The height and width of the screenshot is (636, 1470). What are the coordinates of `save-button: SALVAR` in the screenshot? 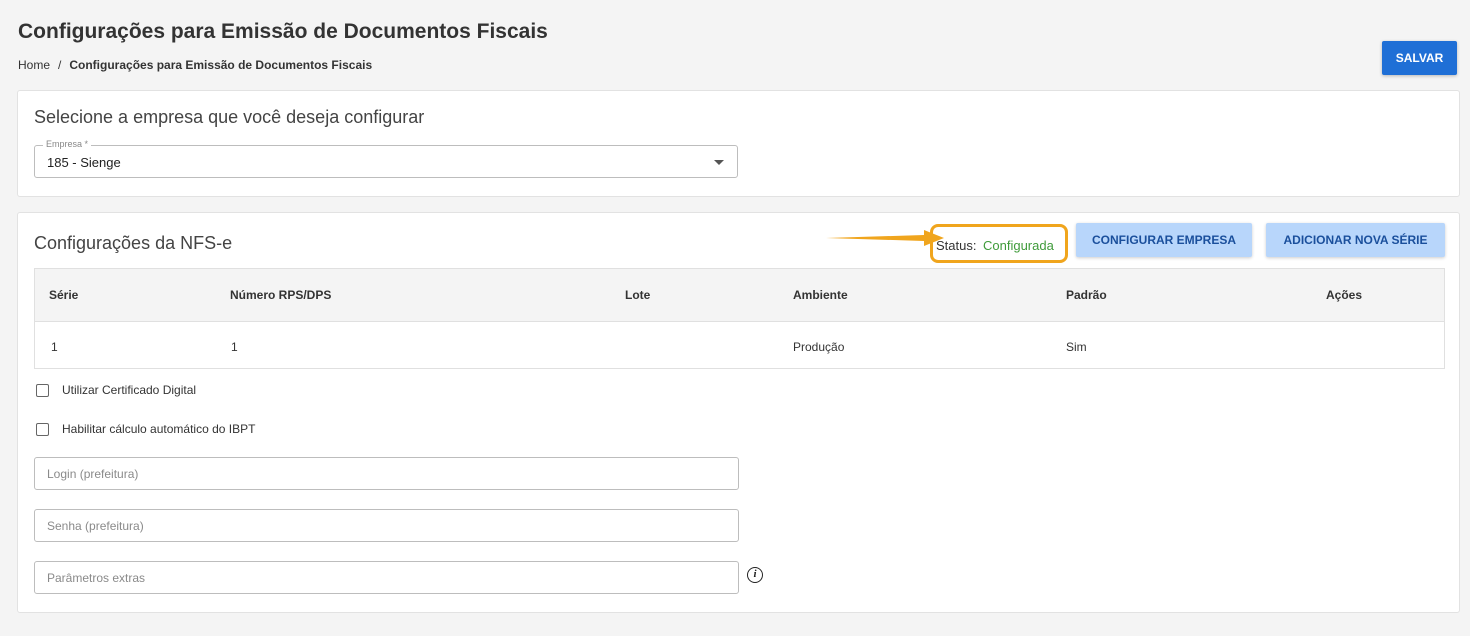 It's located at (1419, 58).